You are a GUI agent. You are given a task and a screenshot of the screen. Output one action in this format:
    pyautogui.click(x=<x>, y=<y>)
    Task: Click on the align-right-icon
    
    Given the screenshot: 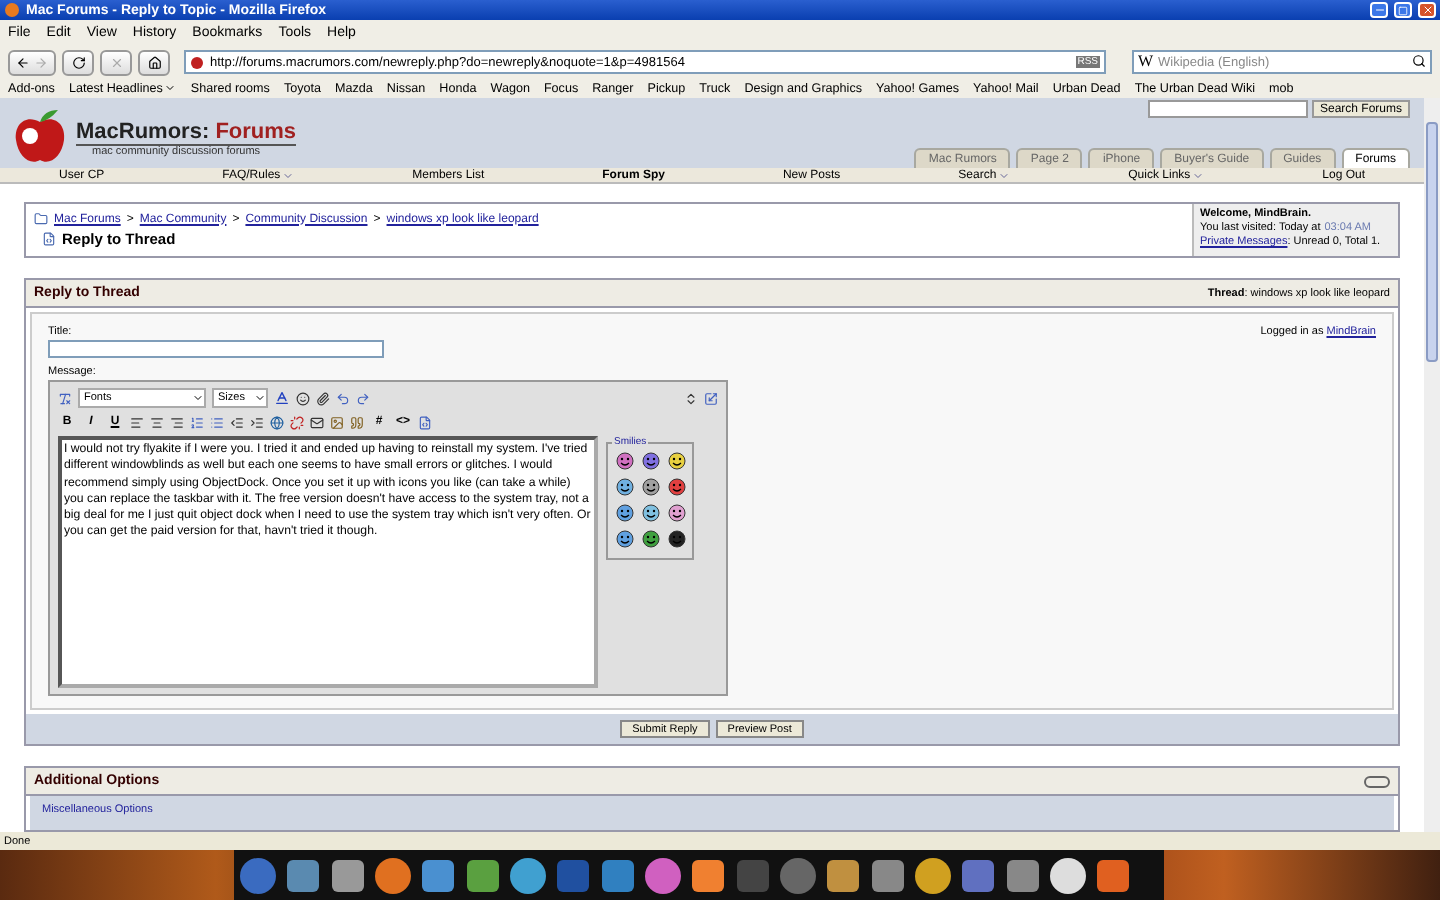 What is the action you would take?
    pyautogui.click(x=177, y=422)
    